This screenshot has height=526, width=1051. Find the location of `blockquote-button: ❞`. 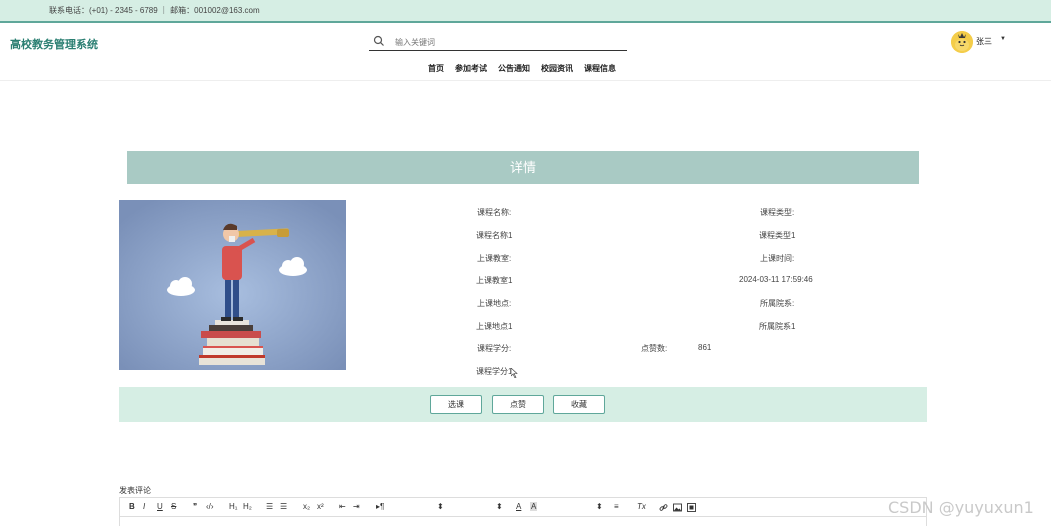

blockquote-button: ❞ is located at coordinates (195, 506).